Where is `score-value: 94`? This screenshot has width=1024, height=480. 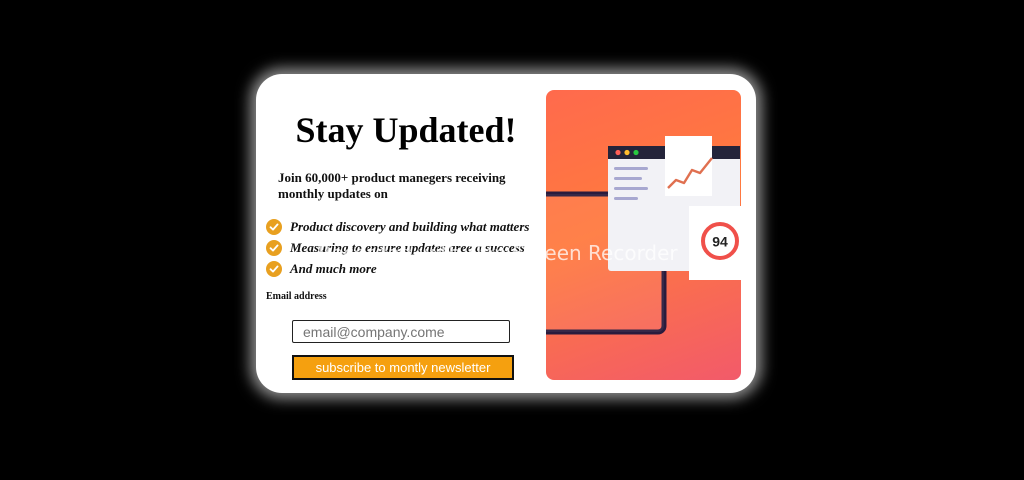
score-value: 94 is located at coordinates (720, 242).